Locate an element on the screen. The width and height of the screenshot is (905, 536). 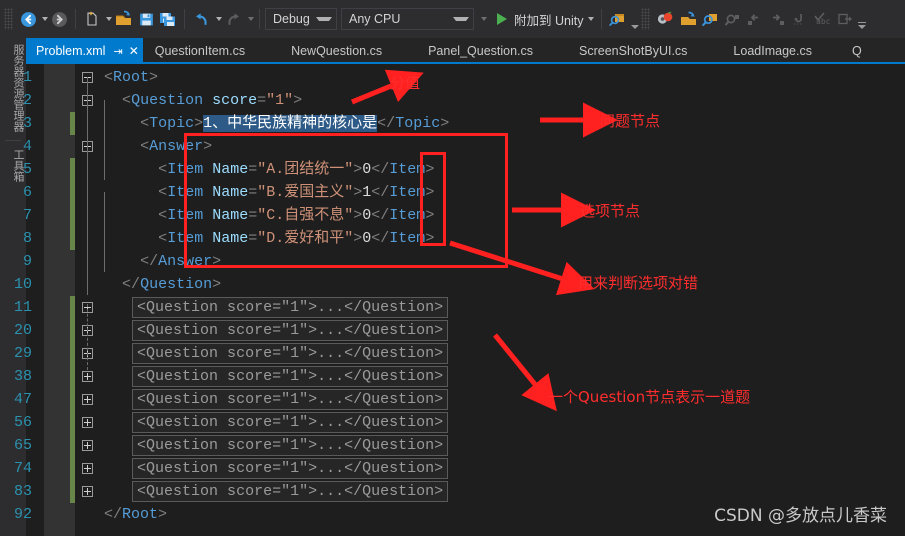
code-token: 1 is located at coordinates (367, 192).